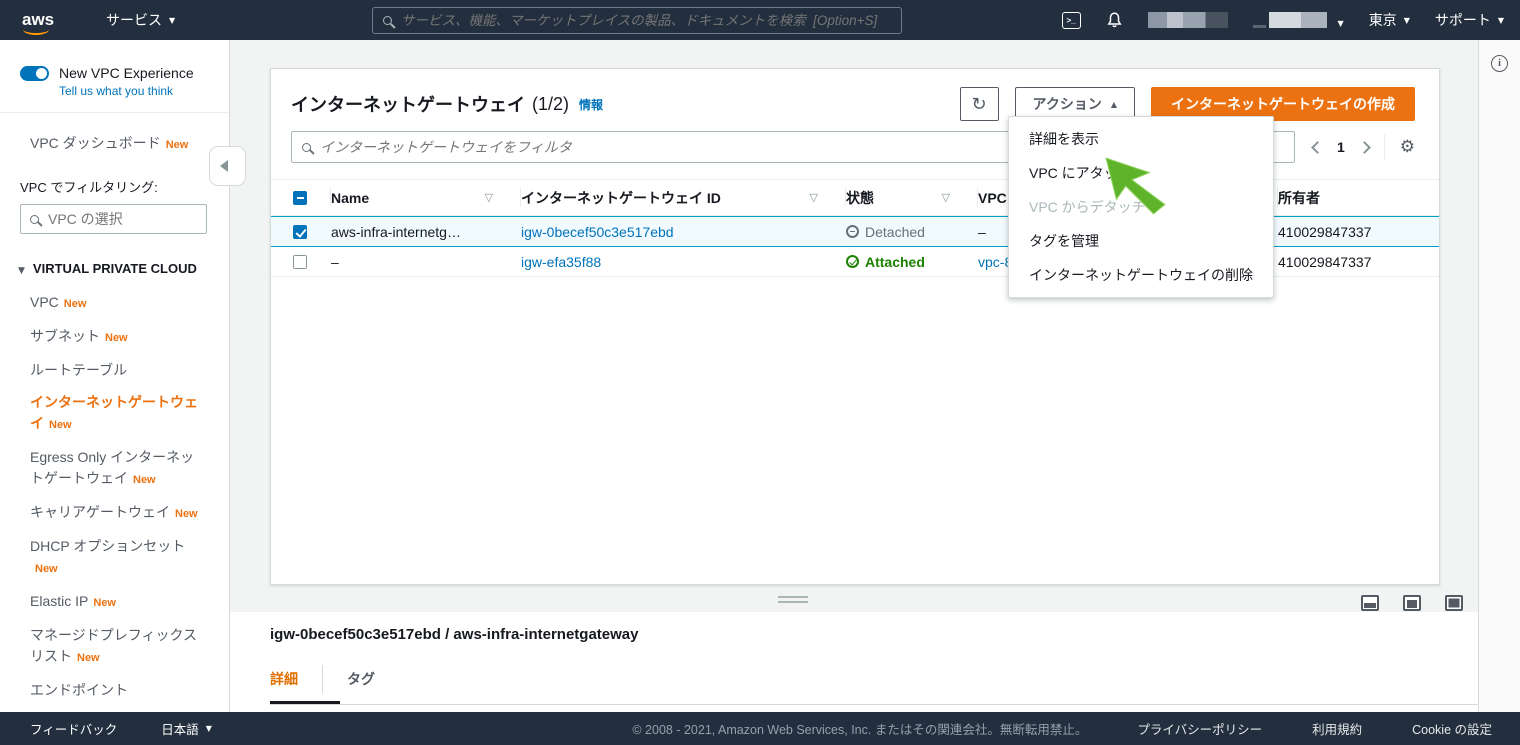 The image size is (1520, 745). What do you see at coordinates (1141, 173) in the screenshot?
I see `menu-item: VPC にアタッチ` at bounding box center [1141, 173].